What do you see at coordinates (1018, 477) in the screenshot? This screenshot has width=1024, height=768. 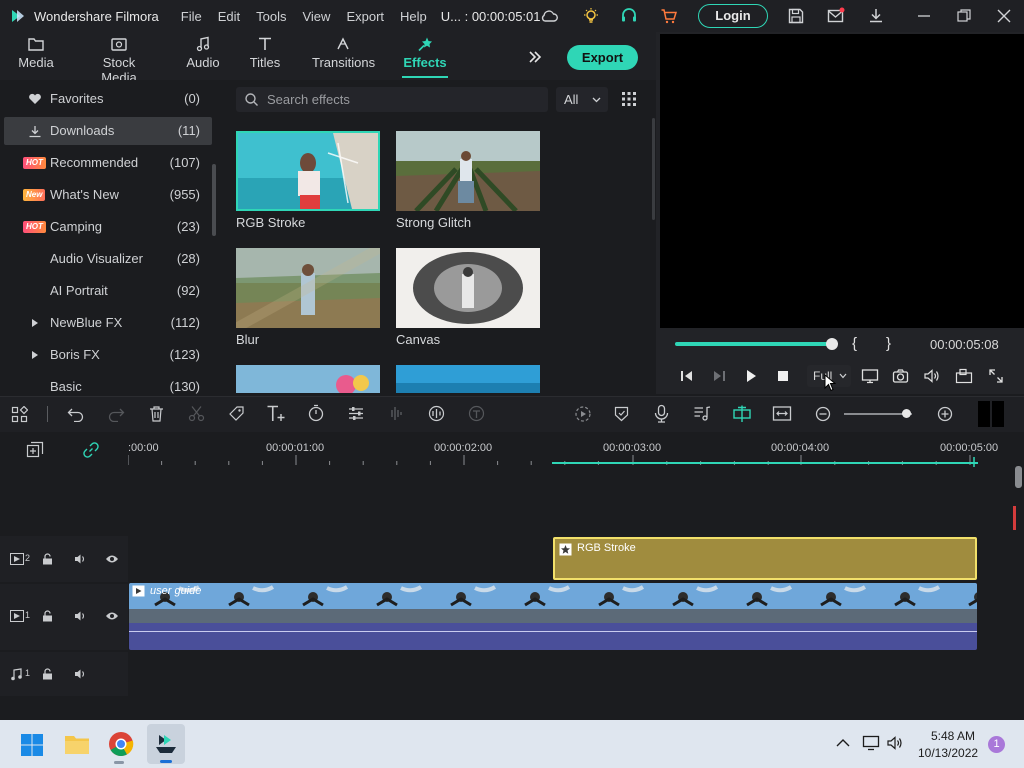 I see `timeline-vertical-scrollbar` at bounding box center [1018, 477].